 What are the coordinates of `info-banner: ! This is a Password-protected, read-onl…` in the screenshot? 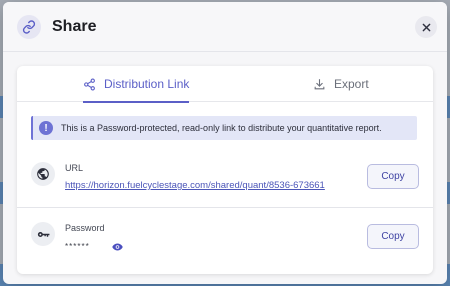 It's located at (224, 128).